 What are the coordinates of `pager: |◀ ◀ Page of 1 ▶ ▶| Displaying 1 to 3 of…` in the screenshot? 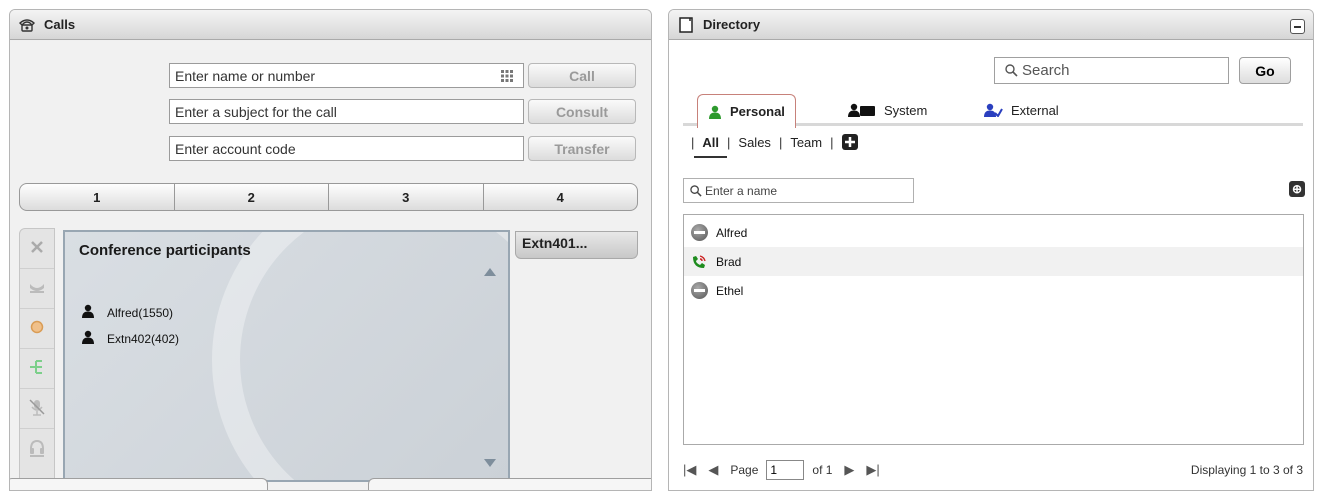 It's located at (993, 470).